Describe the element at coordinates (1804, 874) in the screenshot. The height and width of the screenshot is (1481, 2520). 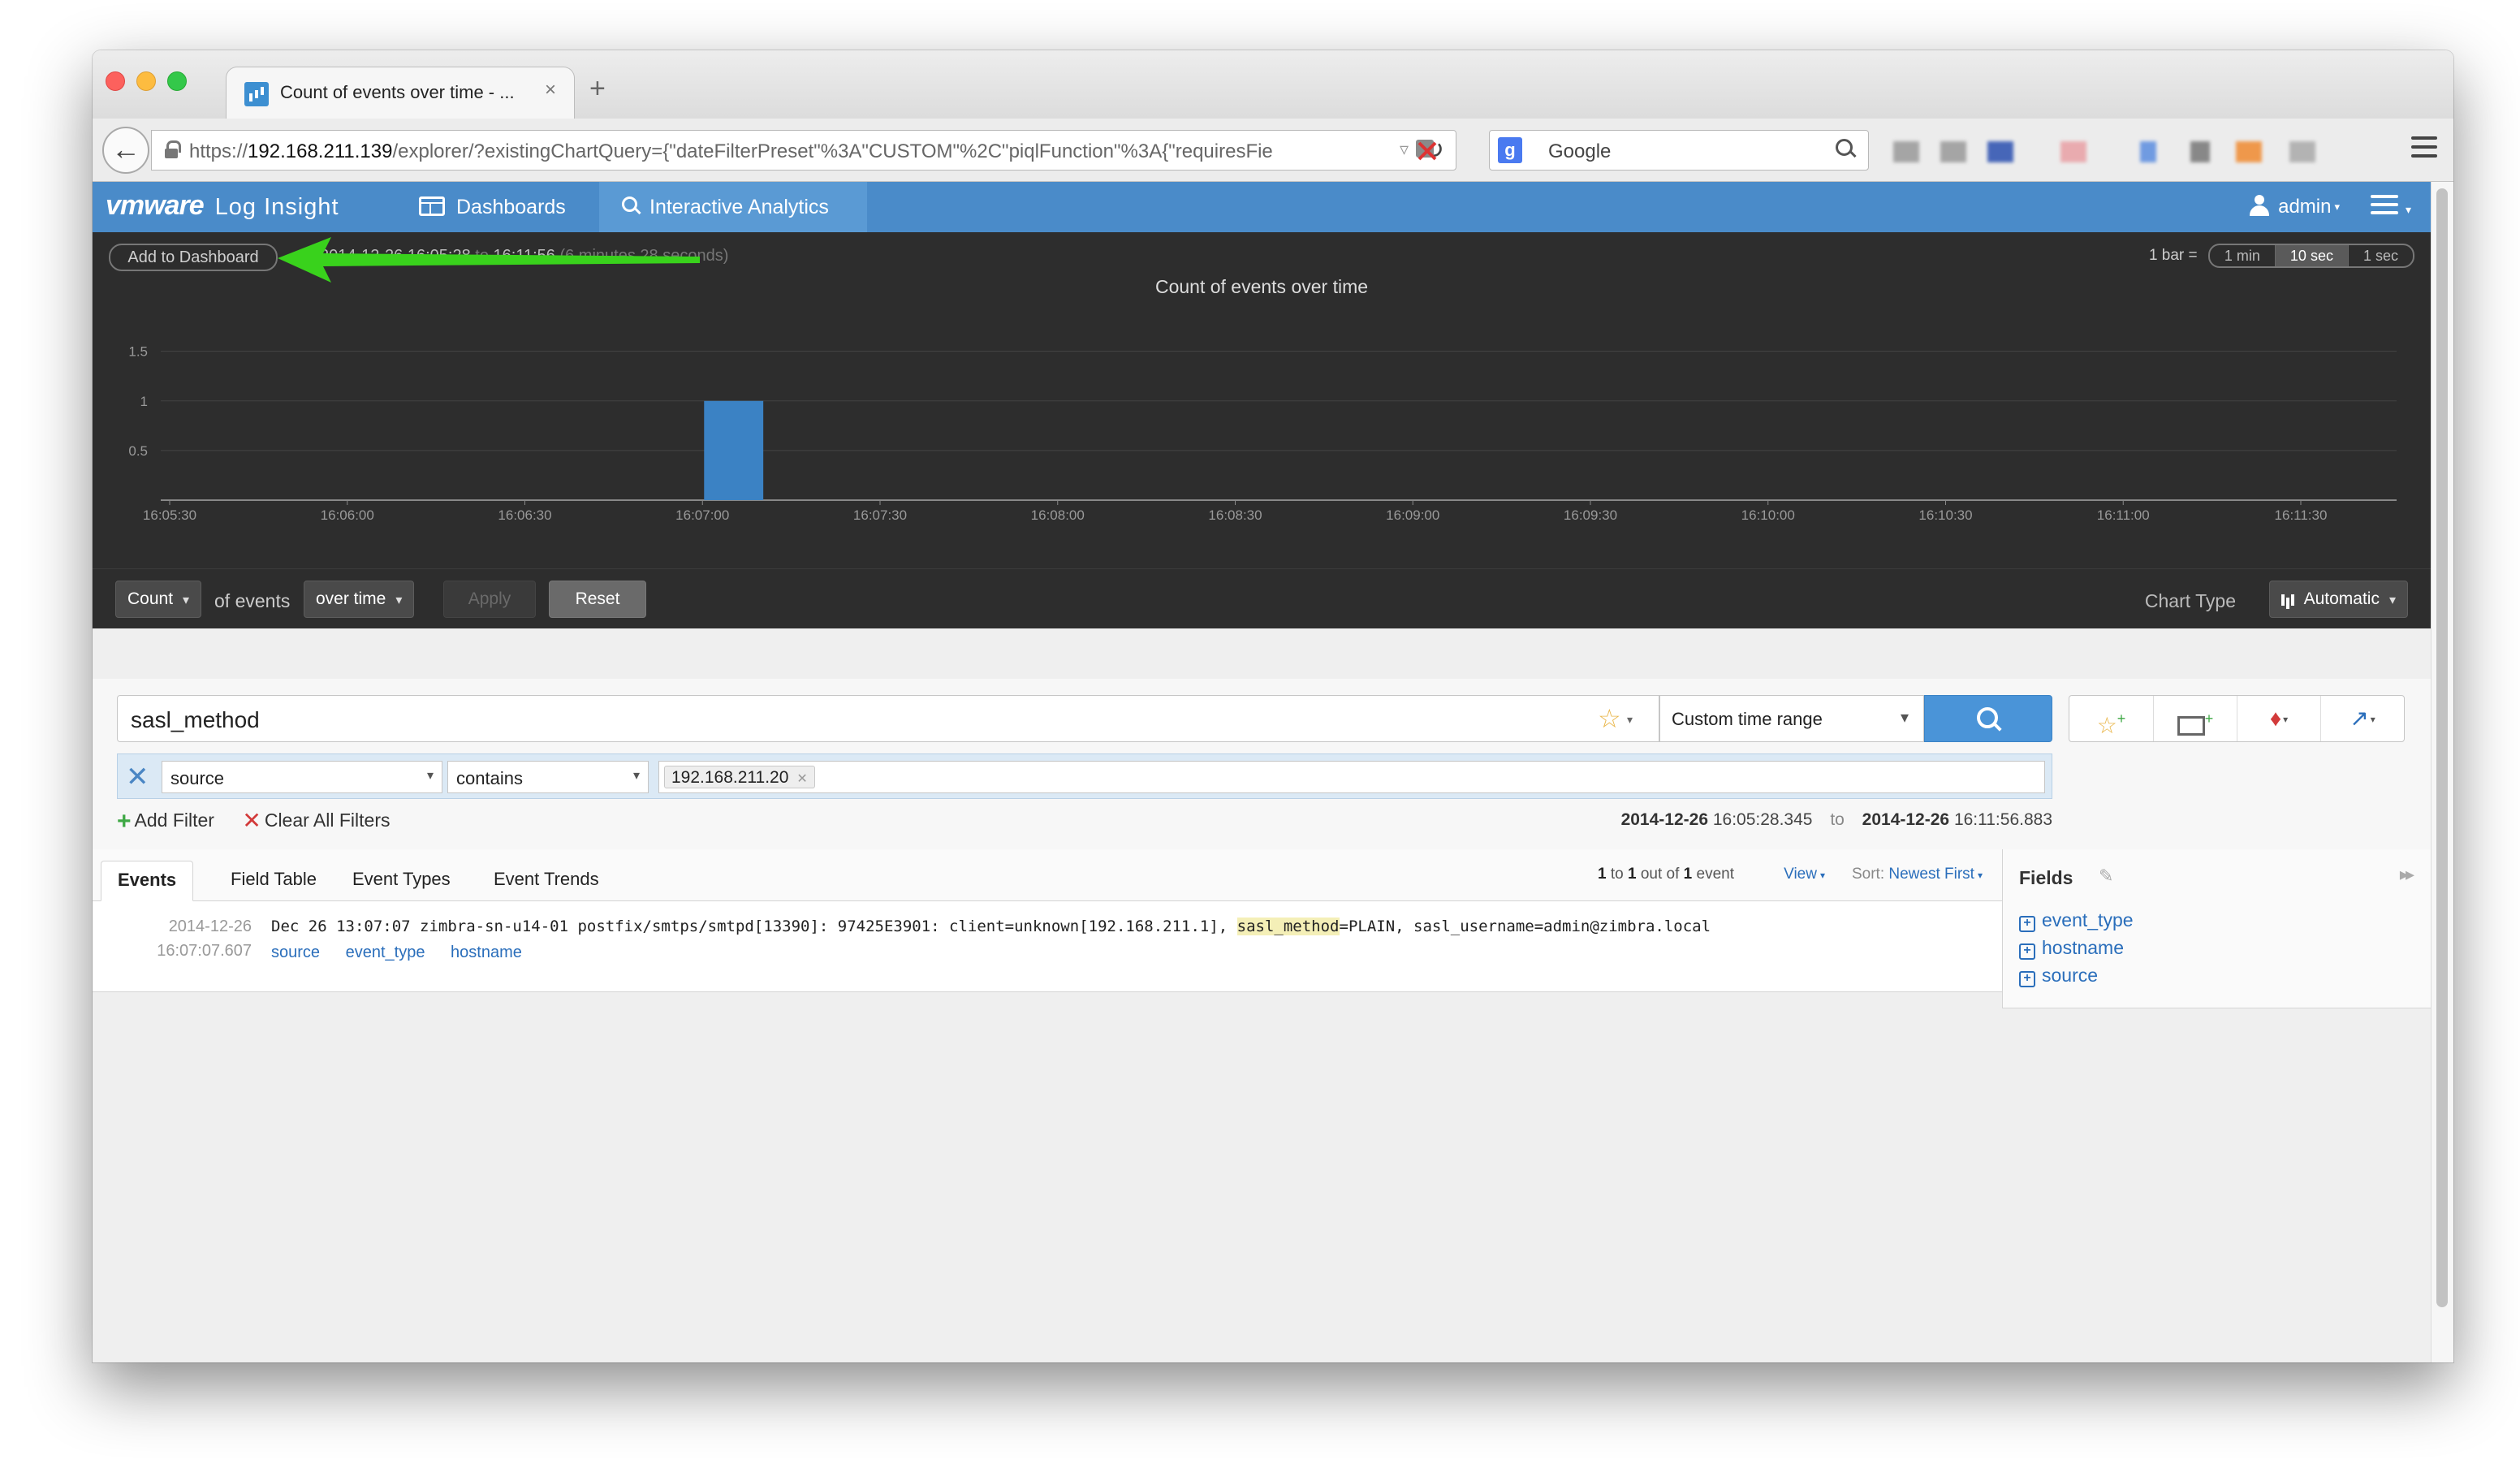
I see `view-dropdown: View ▾` at that location.